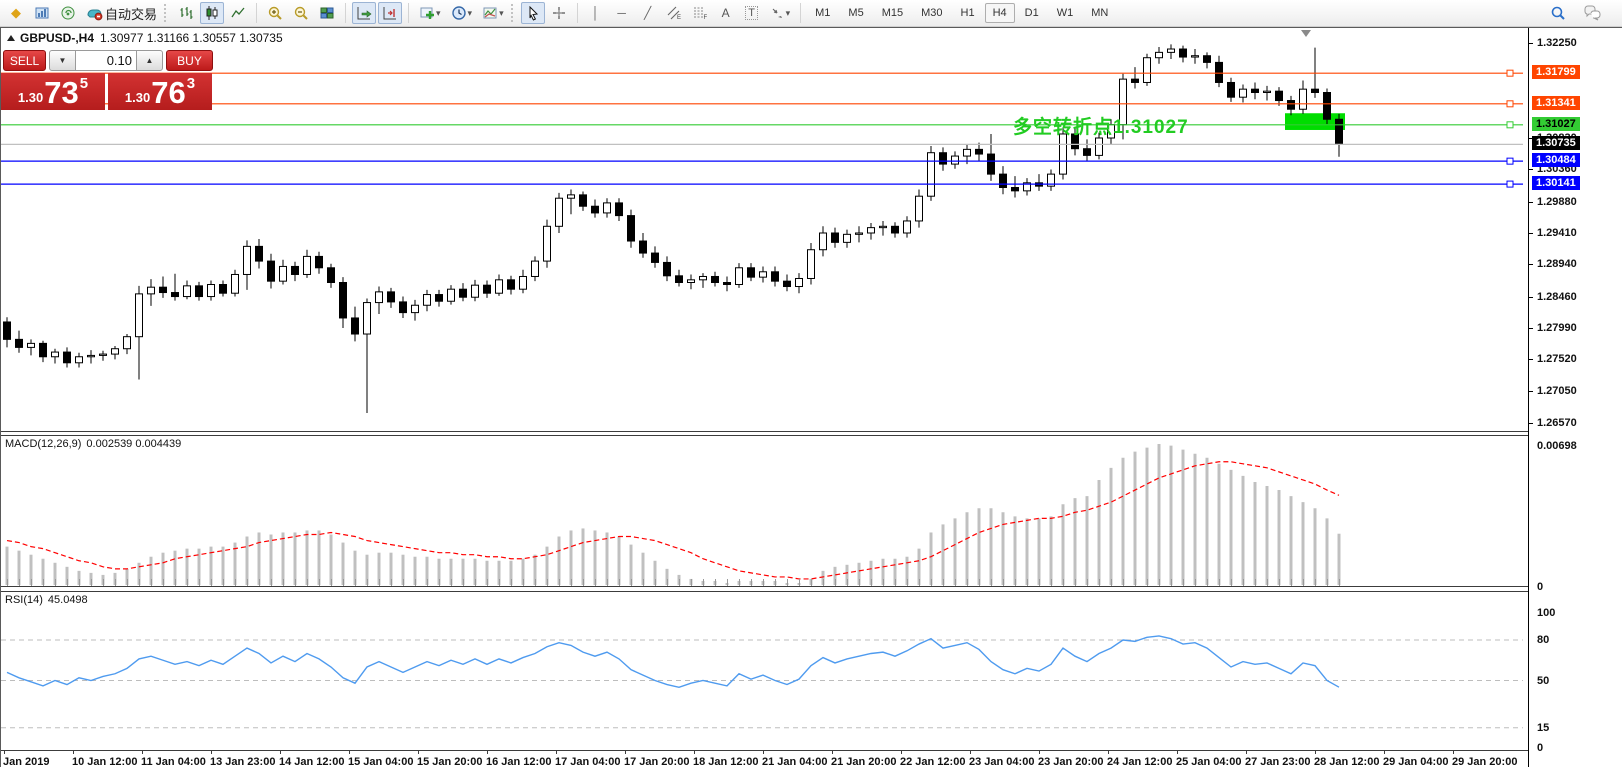 The height and width of the screenshot is (767, 1622). What do you see at coordinates (532, 13) in the screenshot?
I see `cursor-icon` at bounding box center [532, 13].